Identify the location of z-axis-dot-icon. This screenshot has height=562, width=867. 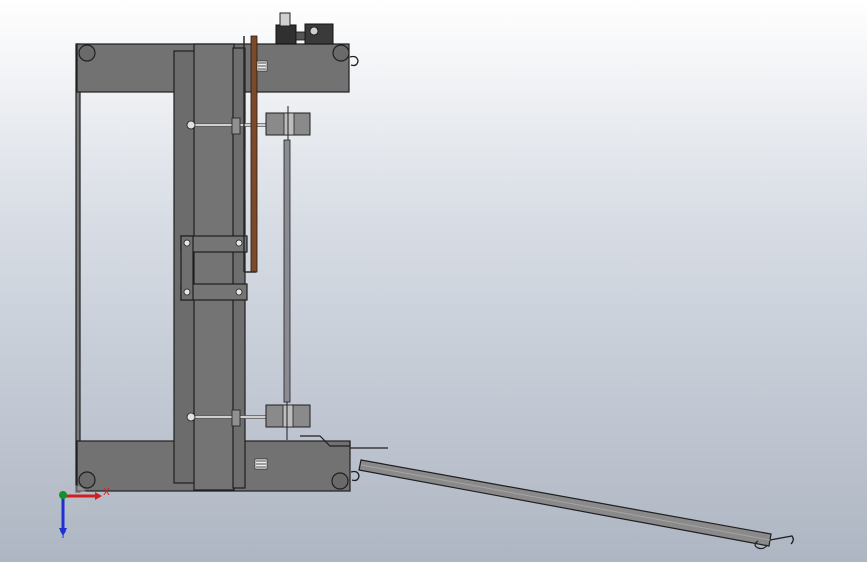
(63, 495).